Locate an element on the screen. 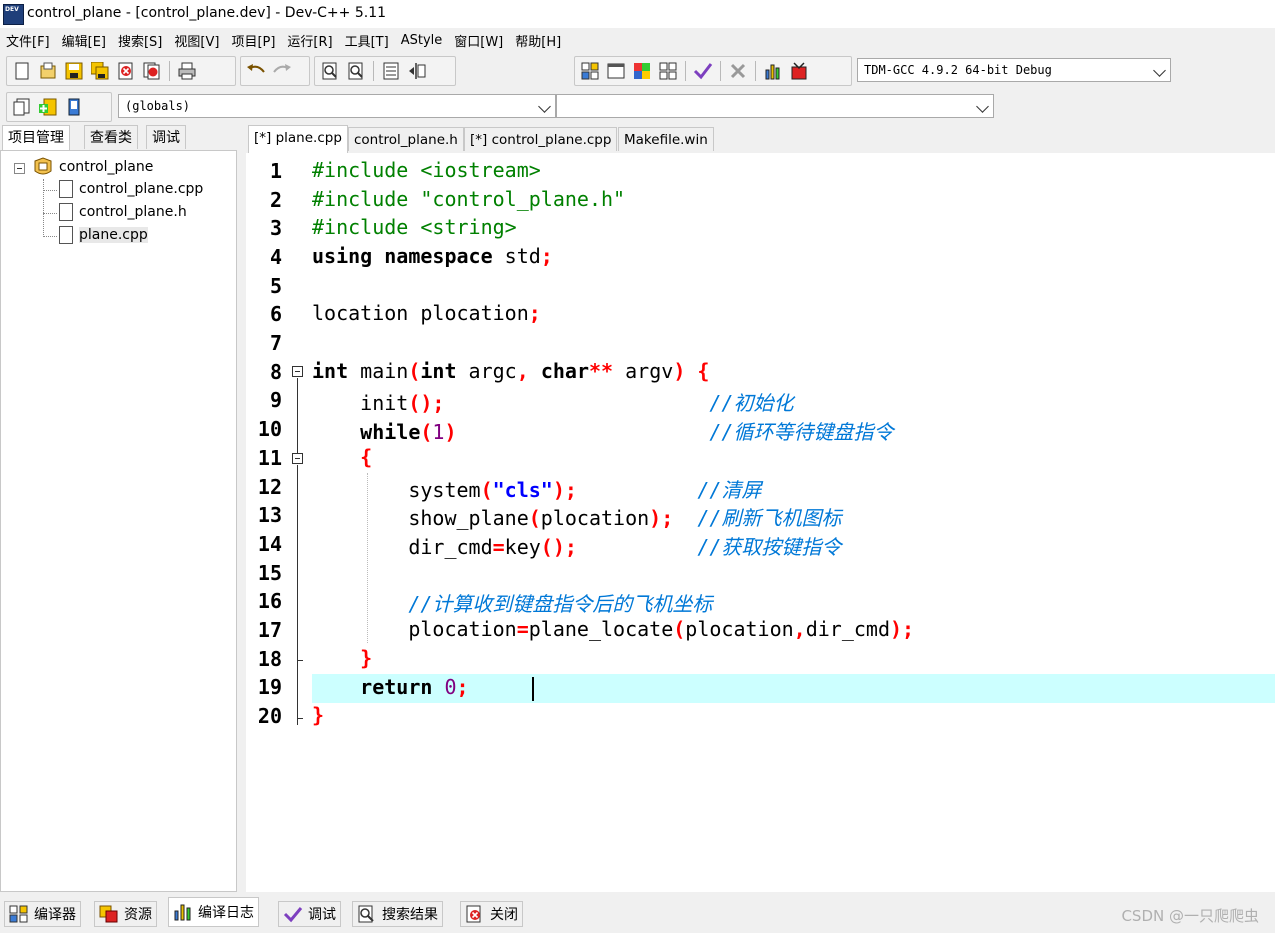  menu-window: 窗口[W] is located at coordinates (478, 40).